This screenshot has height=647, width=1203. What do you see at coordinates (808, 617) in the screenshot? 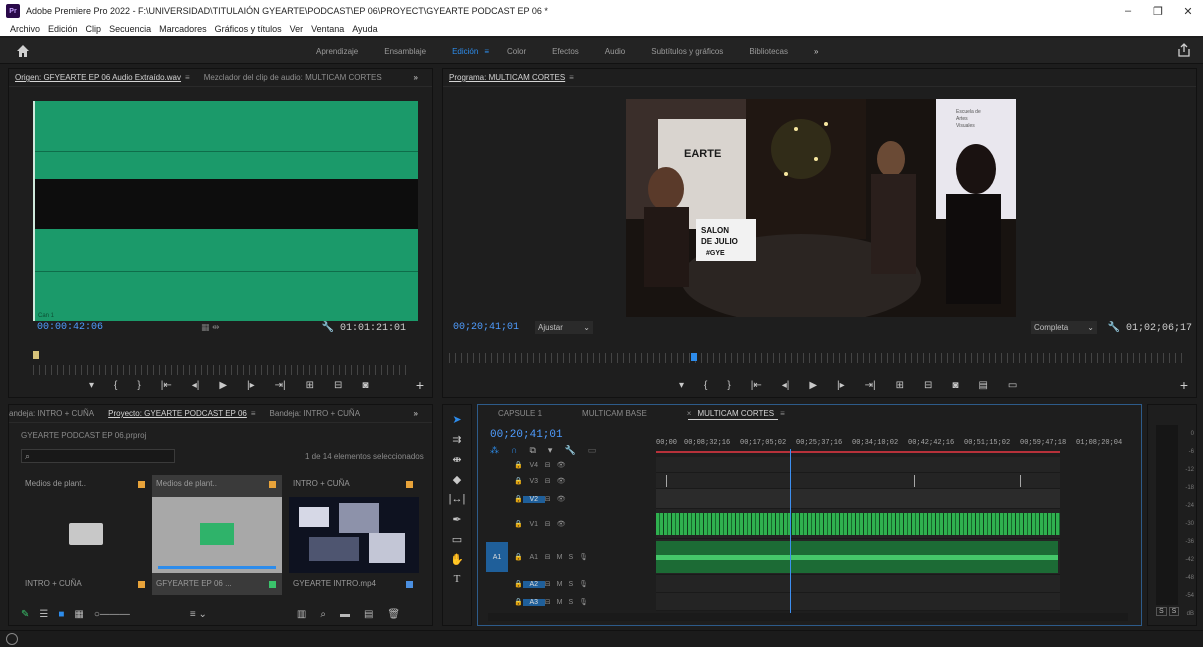
I see `timeline-zoom-scrollbar` at bounding box center [808, 617].